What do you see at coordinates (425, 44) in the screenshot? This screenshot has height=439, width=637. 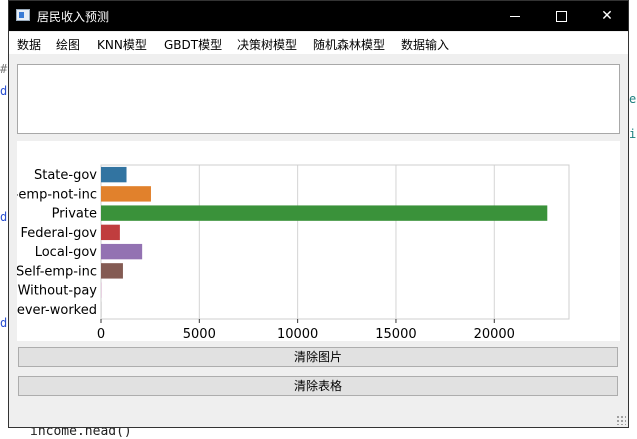 I see `menu-data-input: 数据输入` at bounding box center [425, 44].